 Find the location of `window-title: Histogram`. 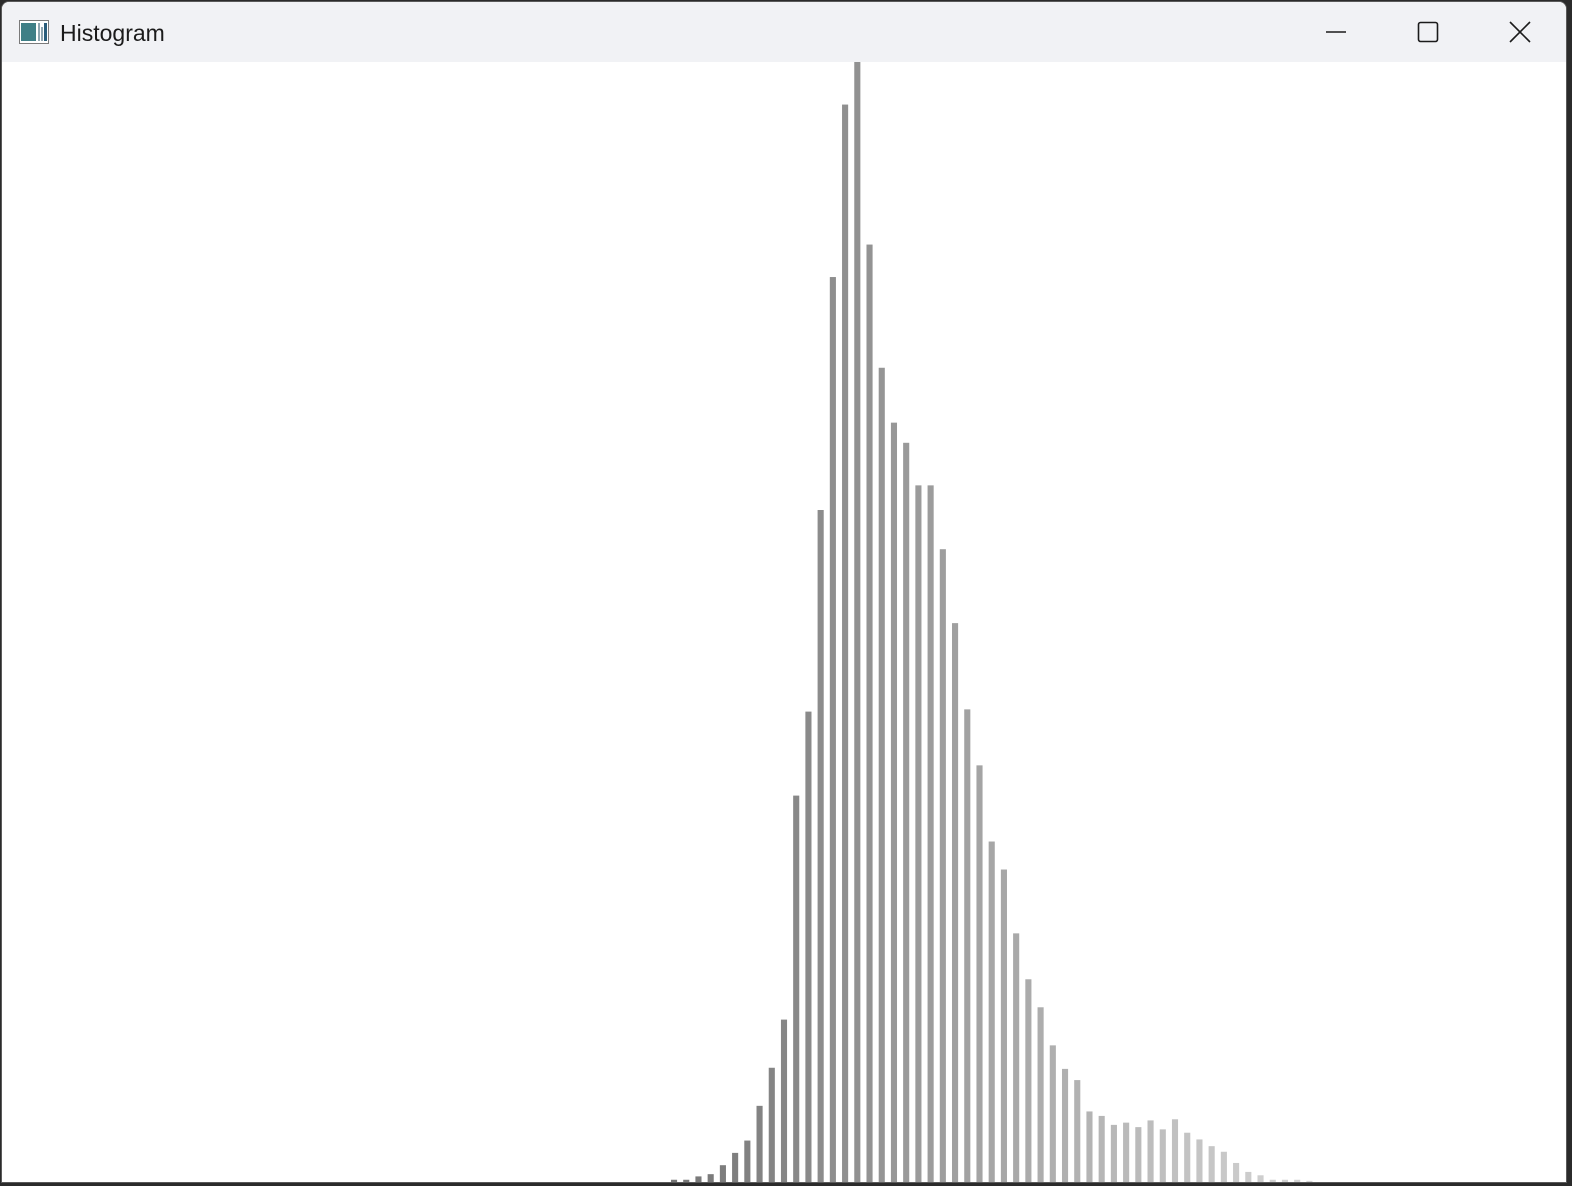

window-title: Histogram is located at coordinates (112, 33).